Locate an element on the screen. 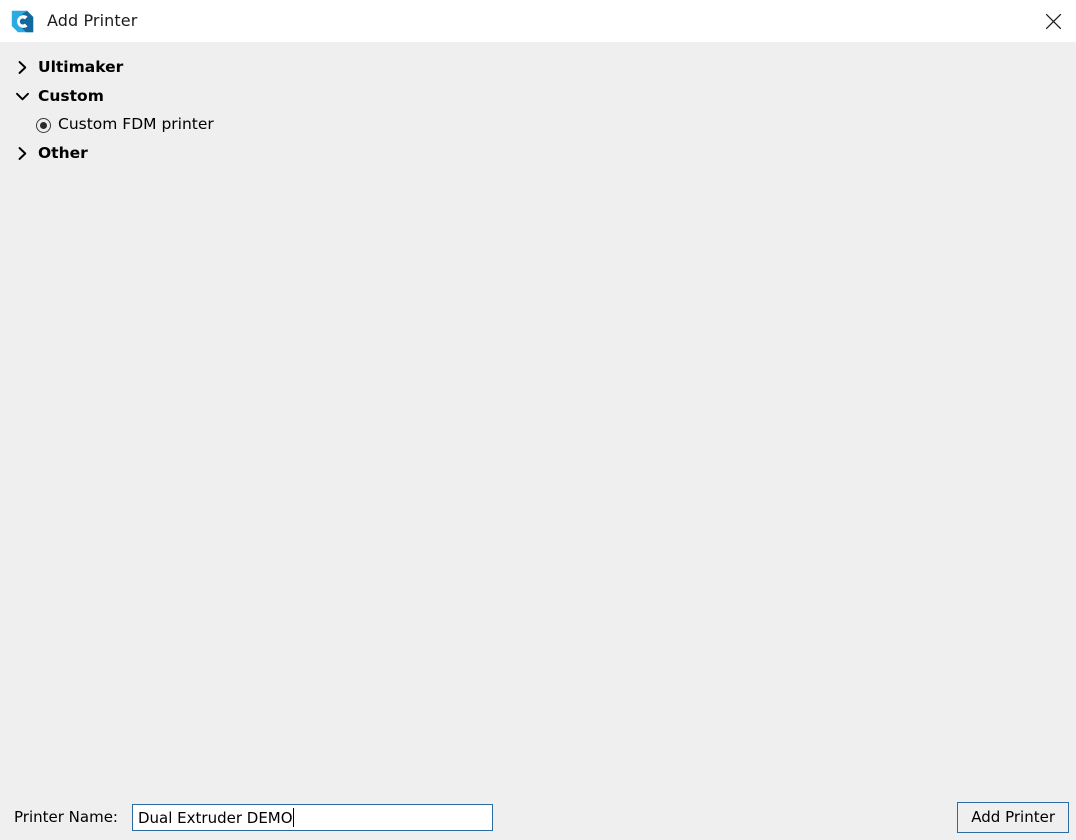 The width and height of the screenshot is (1076, 840). tree-group-label: Ultimaker is located at coordinates (81, 66).